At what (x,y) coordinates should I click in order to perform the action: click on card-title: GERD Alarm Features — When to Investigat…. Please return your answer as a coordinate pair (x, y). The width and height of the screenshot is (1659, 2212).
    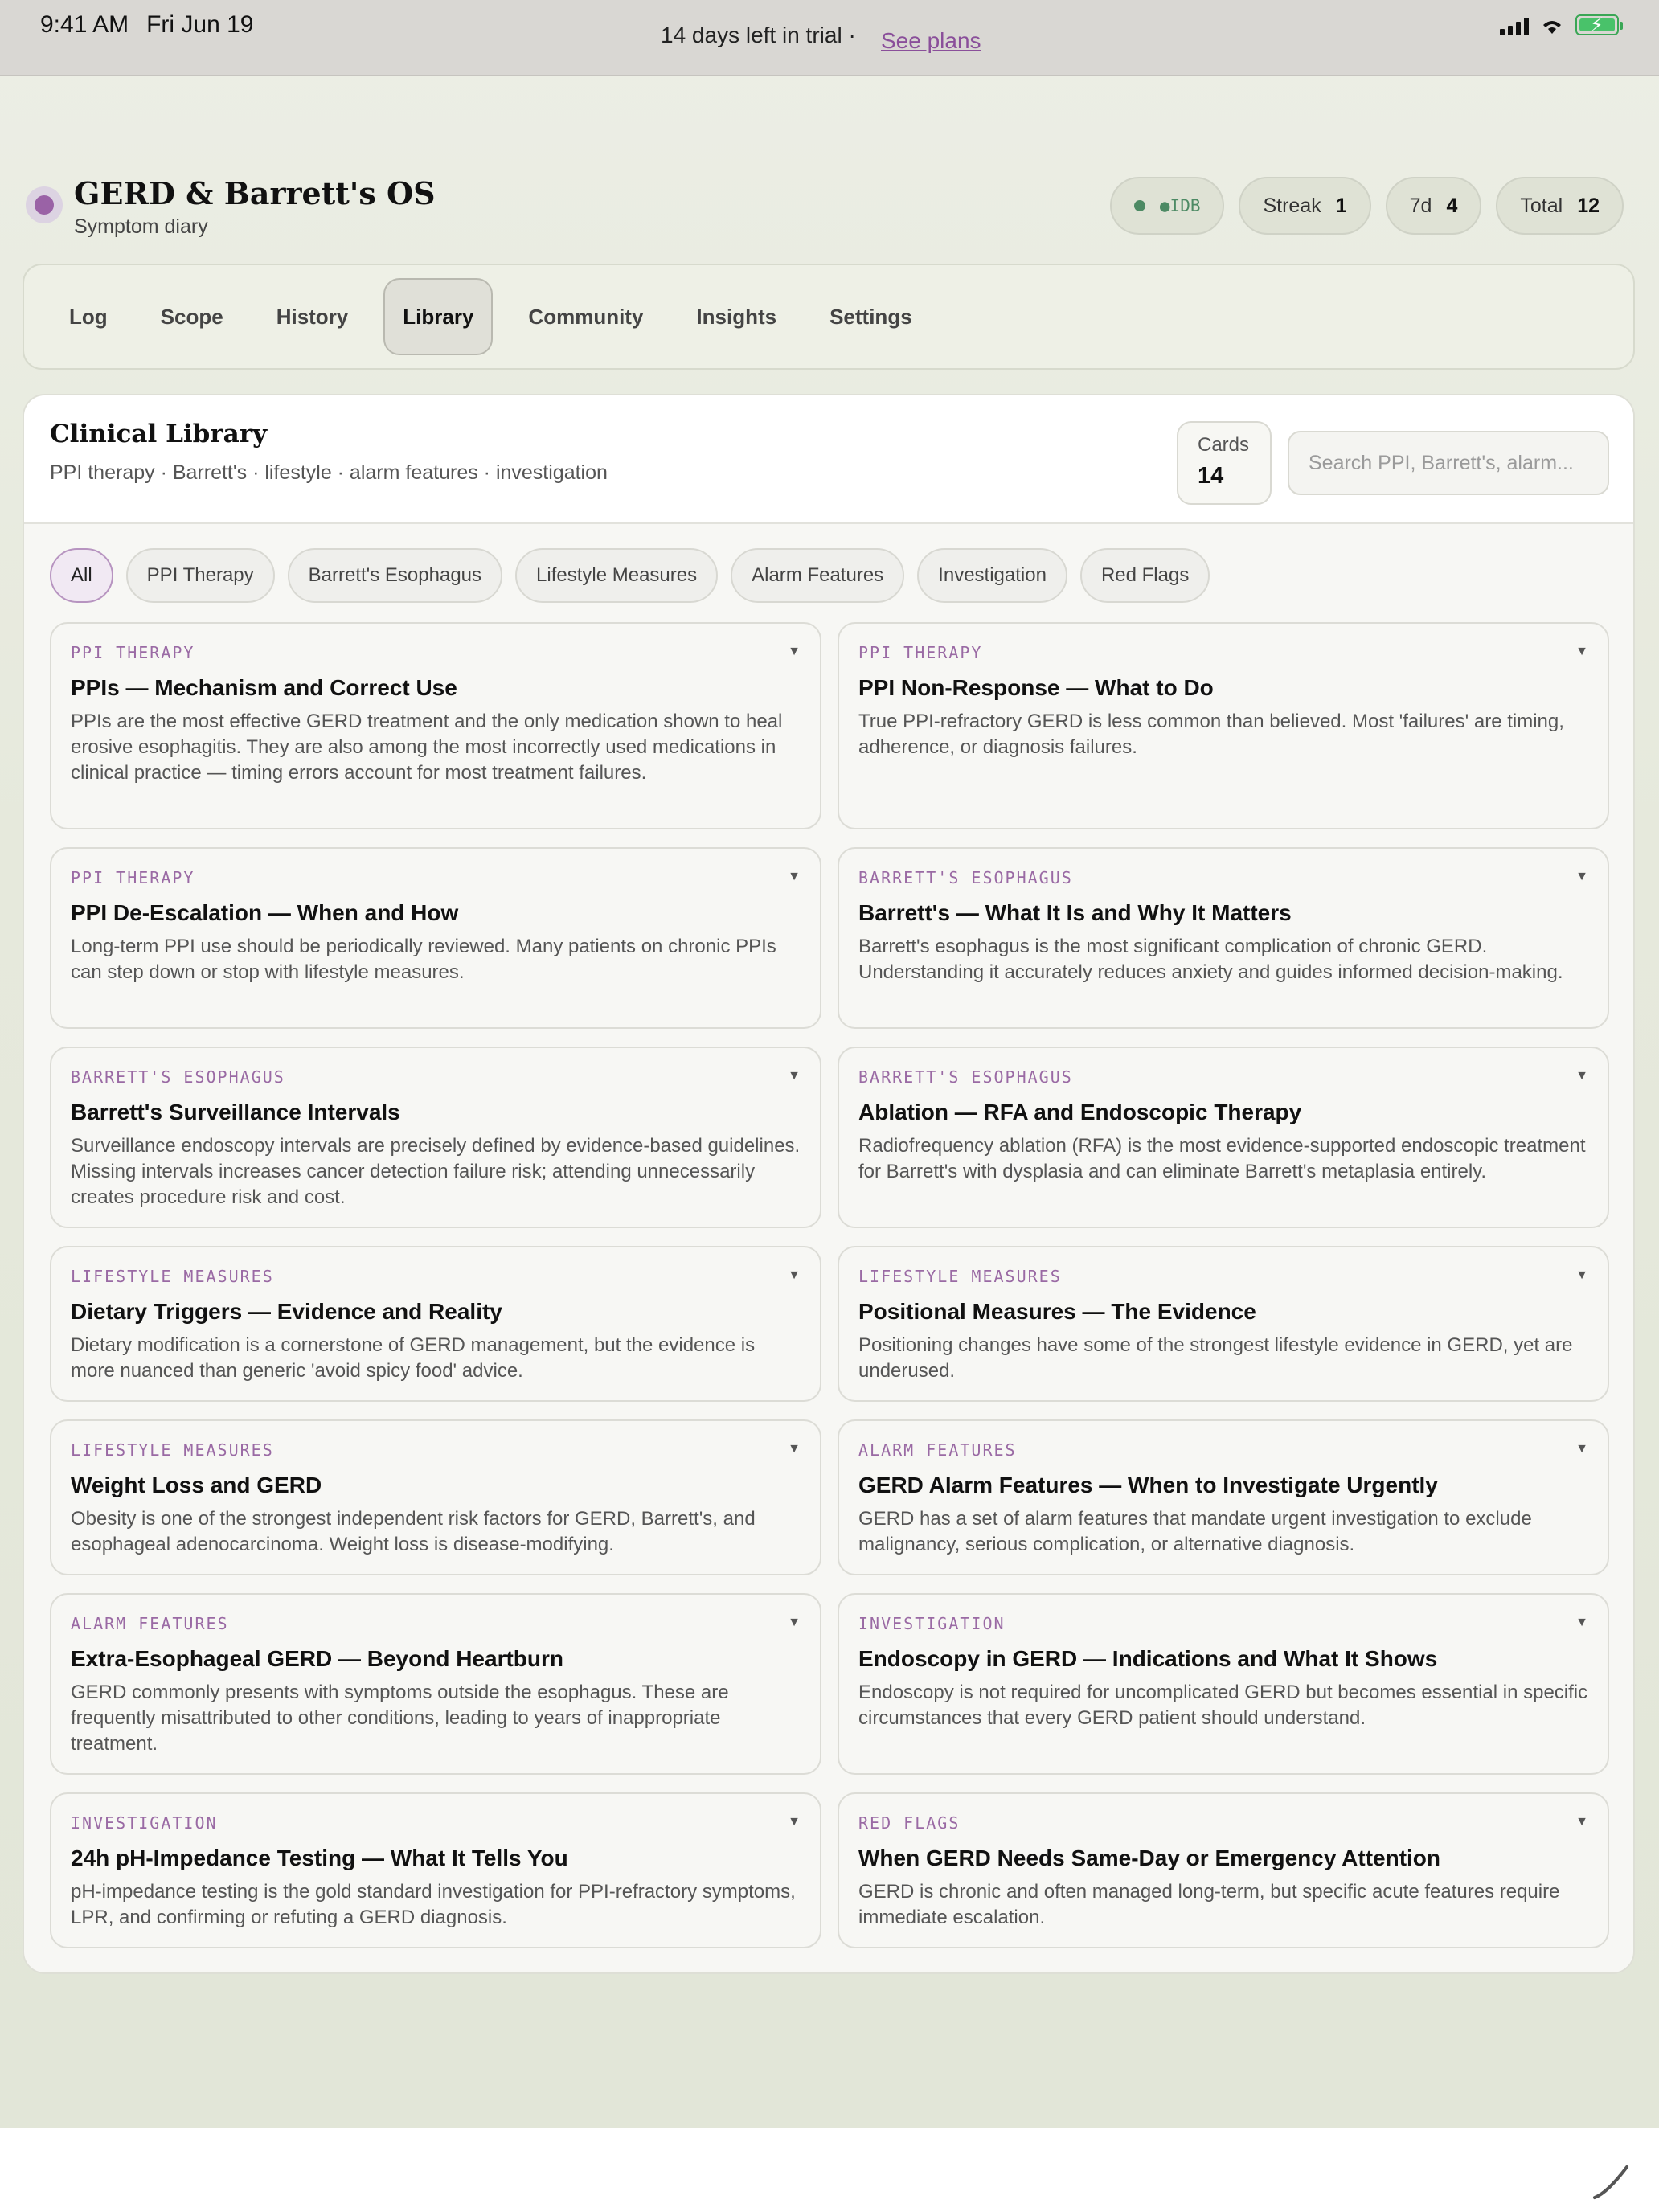
    Looking at the image, I should click on (1148, 1485).